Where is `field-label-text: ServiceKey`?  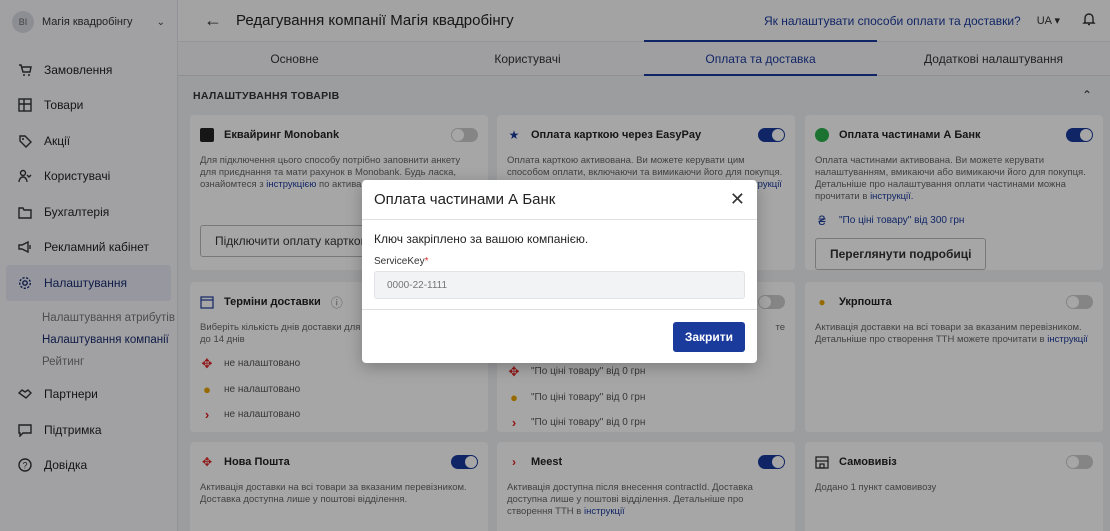 field-label-text: ServiceKey is located at coordinates (399, 261).